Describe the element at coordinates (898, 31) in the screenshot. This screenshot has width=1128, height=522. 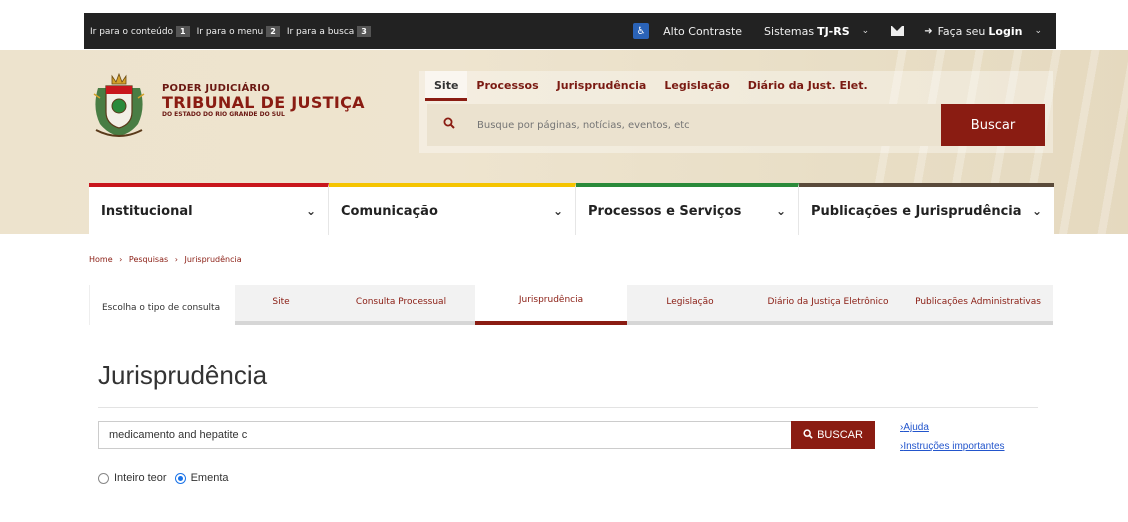
I see `mail-icon` at that location.